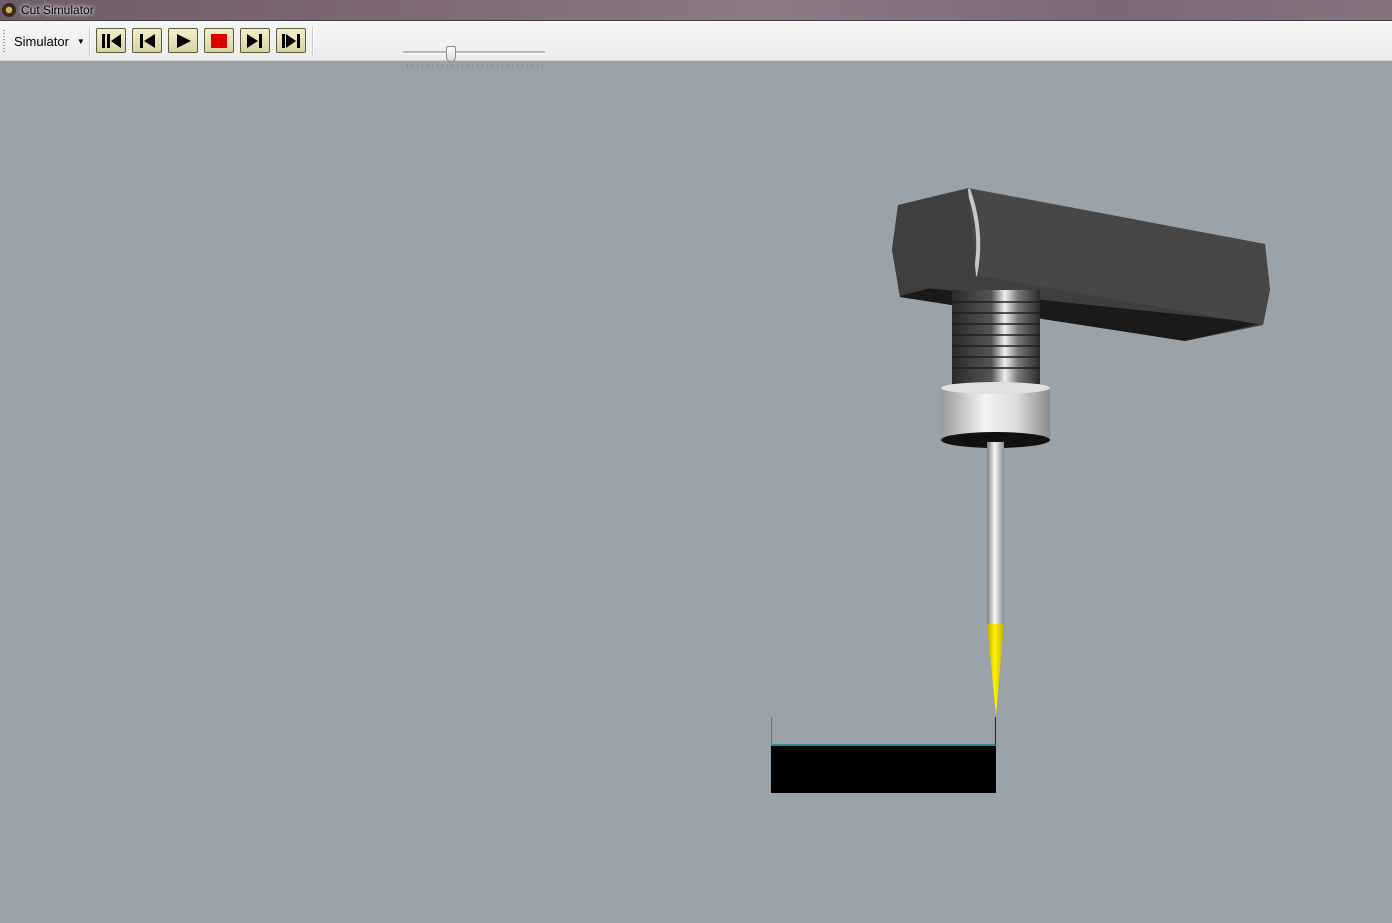  What do you see at coordinates (80, 41) in the screenshot?
I see `chevron-down-icon: ▼` at bounding box center [80, 41].